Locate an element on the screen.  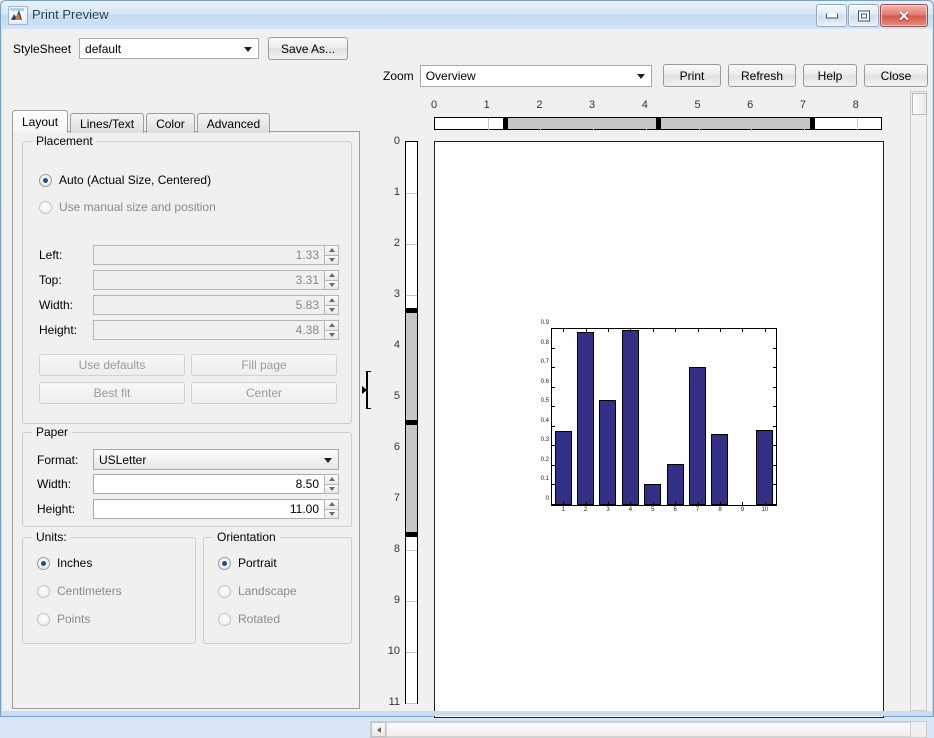
scroll-left-icon is located at coordinates (378, 729).